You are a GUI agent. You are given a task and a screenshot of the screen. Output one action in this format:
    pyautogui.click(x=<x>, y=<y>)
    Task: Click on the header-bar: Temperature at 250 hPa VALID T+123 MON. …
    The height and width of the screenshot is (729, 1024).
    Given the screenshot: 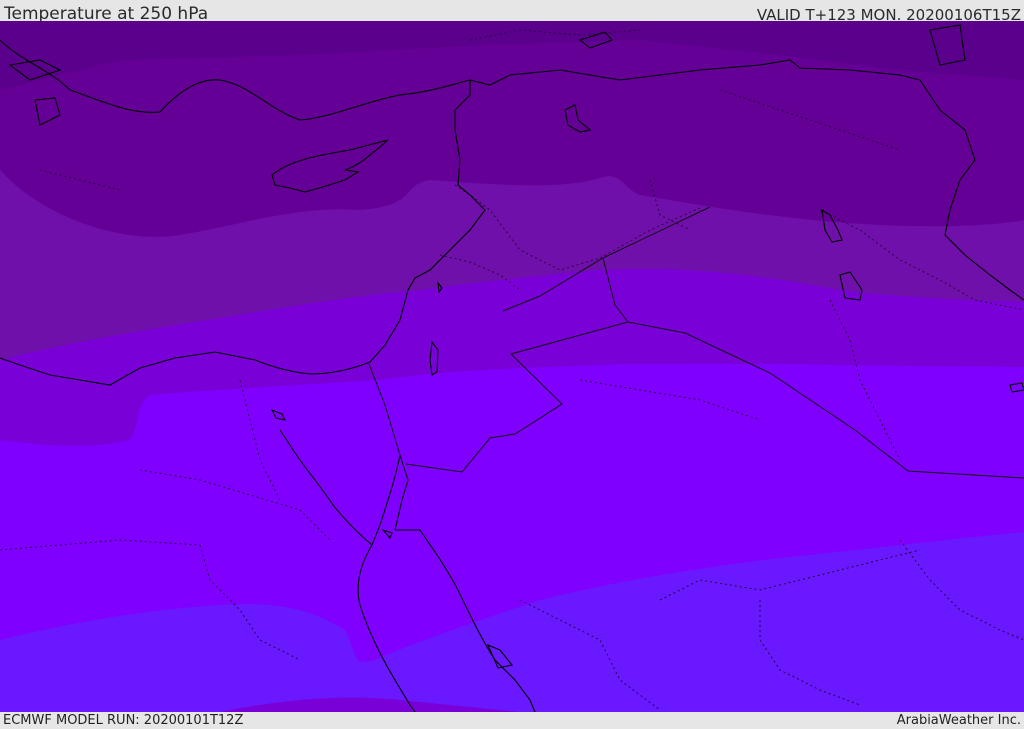 What is the action you would take?
    pyautogui.click(x=512, y=12)
    